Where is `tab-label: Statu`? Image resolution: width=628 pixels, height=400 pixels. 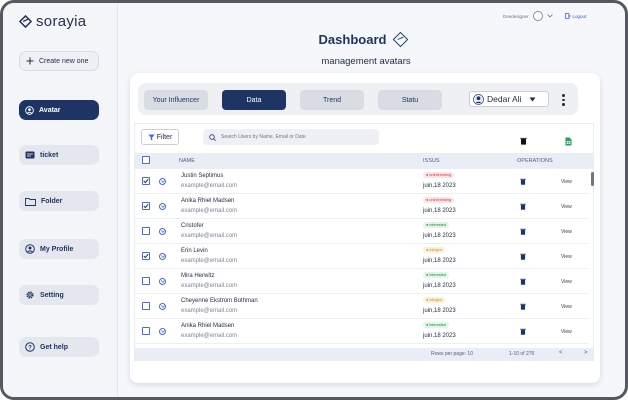 tab-label: Statu is located at coordinates (410, 100).